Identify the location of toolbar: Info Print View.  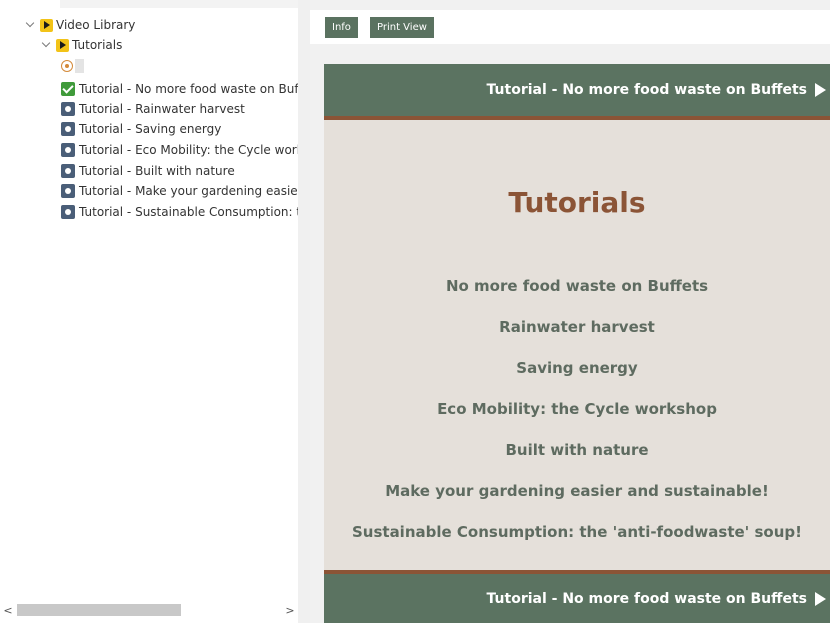
(570, 27).